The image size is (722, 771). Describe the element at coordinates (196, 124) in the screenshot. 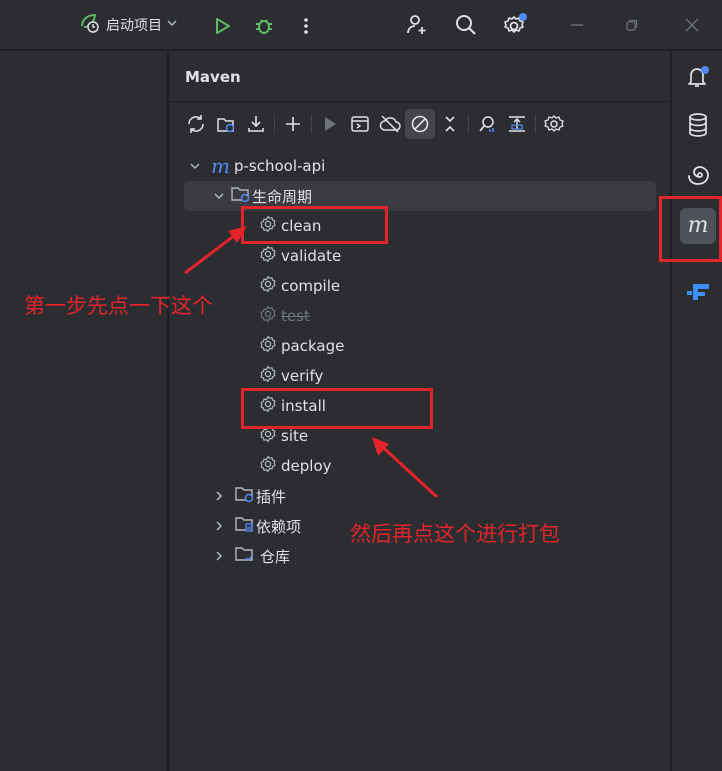

I see `reload-icon` at that location.